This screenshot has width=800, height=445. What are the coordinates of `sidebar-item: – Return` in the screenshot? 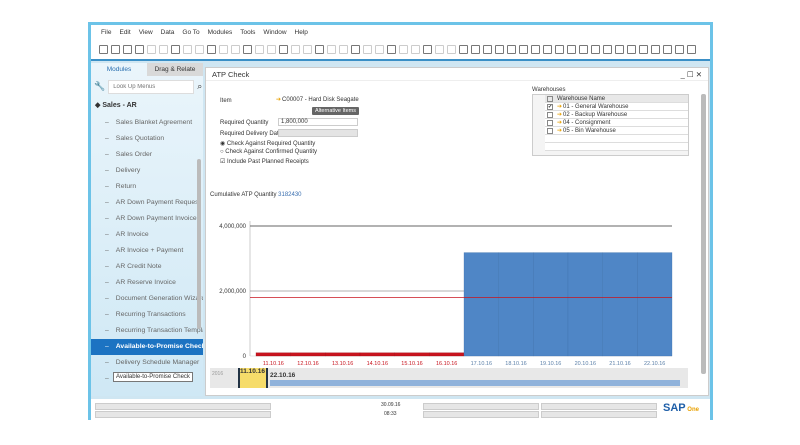 It's located at (147, 187).